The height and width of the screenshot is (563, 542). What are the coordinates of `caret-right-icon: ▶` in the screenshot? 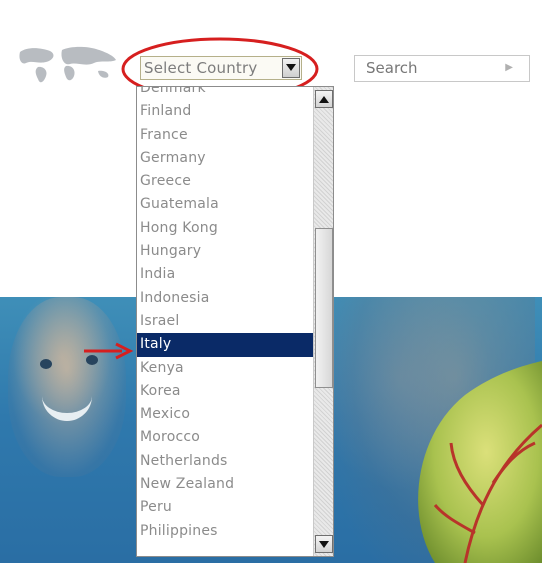 It's located at (509, 67).